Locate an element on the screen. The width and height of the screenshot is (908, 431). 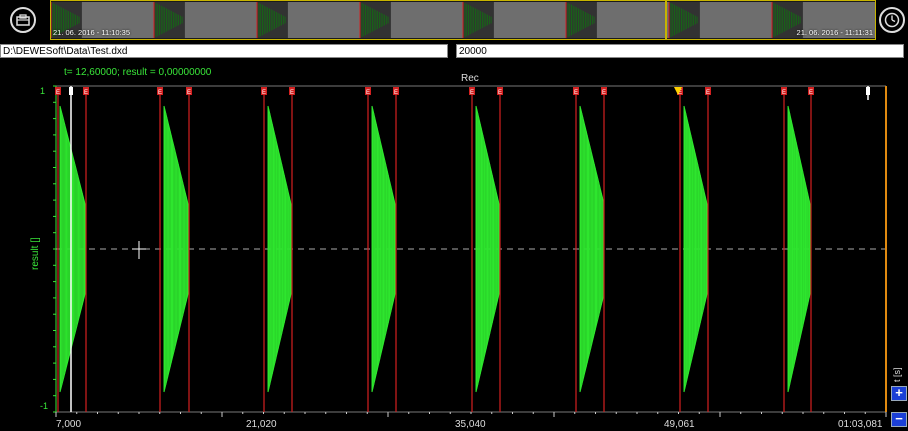
right-range-cursor-handle is located at coordinates (868, 91).